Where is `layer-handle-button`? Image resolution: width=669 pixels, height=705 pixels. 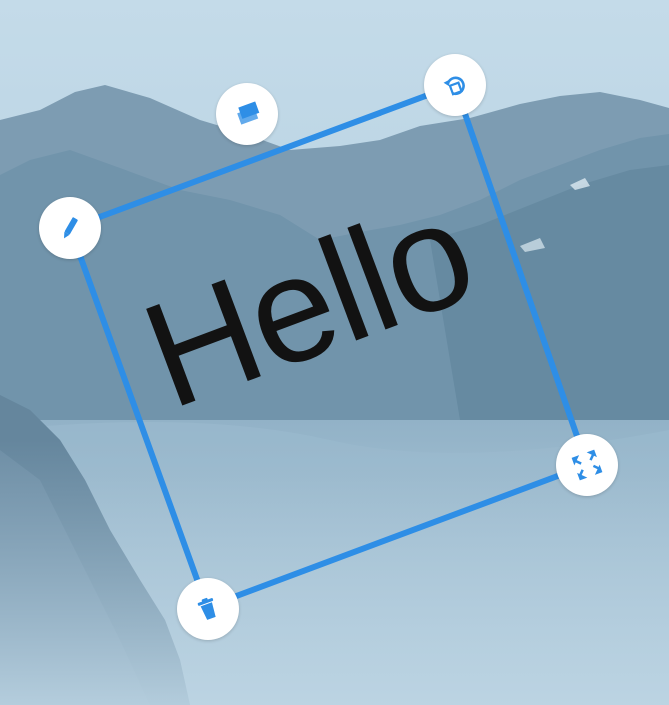
layer-handle-button is located at coordinates (247, 114).